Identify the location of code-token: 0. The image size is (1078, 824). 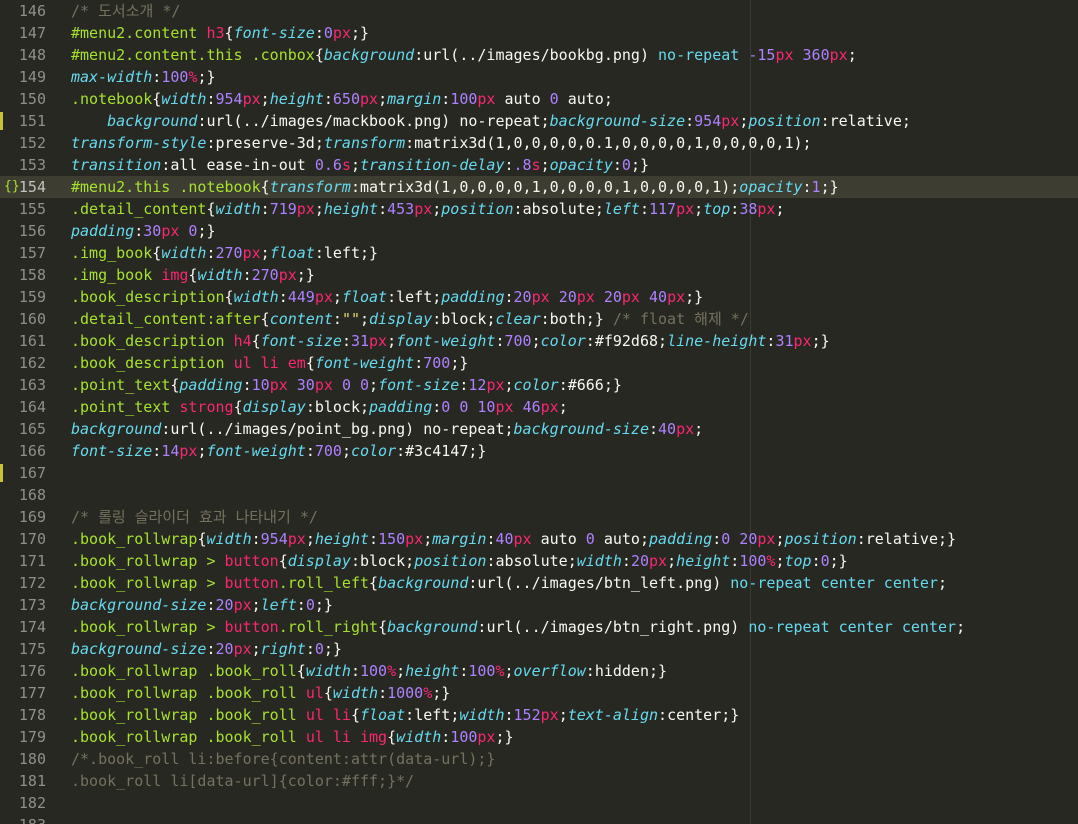
(626, 165).